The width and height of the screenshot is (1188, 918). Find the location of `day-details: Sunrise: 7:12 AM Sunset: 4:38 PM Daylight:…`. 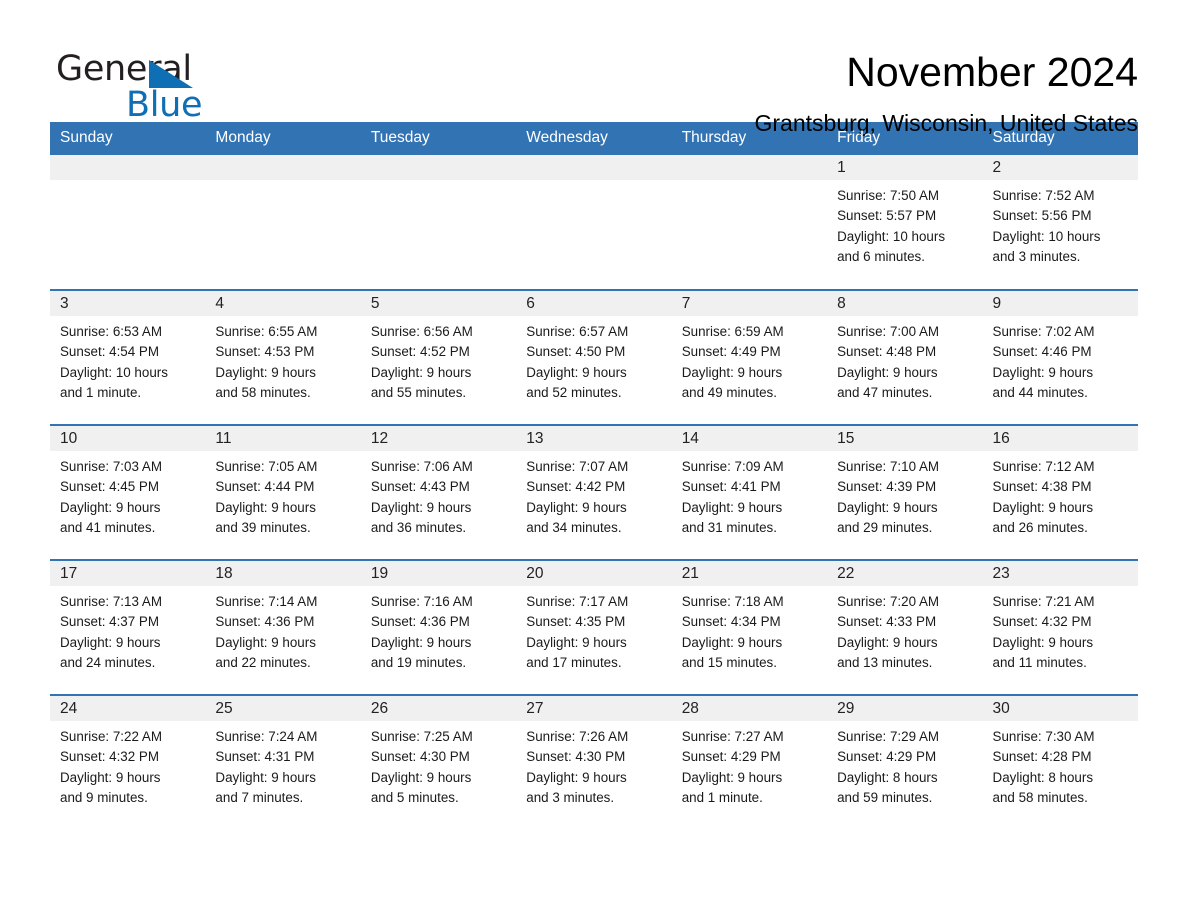

day-details: Sunrise: 7:12 AM Sunset: 4:38 PM Daylight:… is located at coordinates (1060, 495).